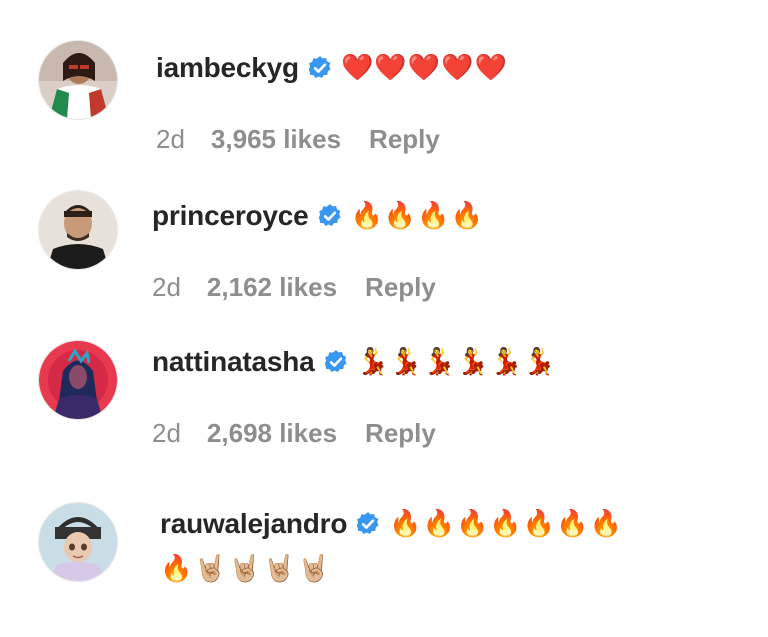 Image resolution: width=768 pixels, height=637 pixels. I want to click on comment-text: ❤️❤️❤️❤️❤️, so click(424, 68).